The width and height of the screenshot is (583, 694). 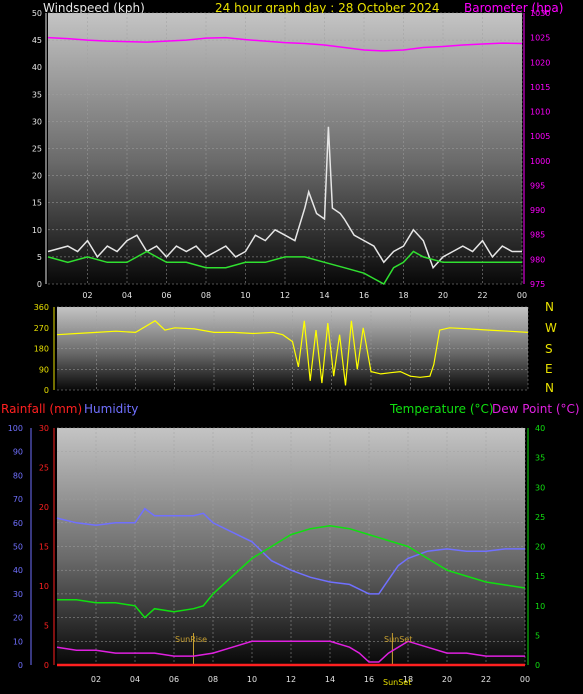 I want to click on rain-tick-label: 25, so click(x=44, y=468).